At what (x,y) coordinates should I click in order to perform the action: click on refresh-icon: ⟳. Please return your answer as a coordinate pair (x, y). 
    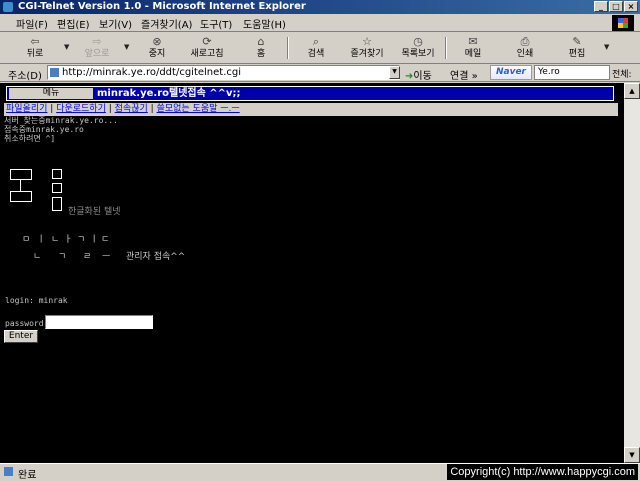
    Looking at the image, I should click on (207, 41).